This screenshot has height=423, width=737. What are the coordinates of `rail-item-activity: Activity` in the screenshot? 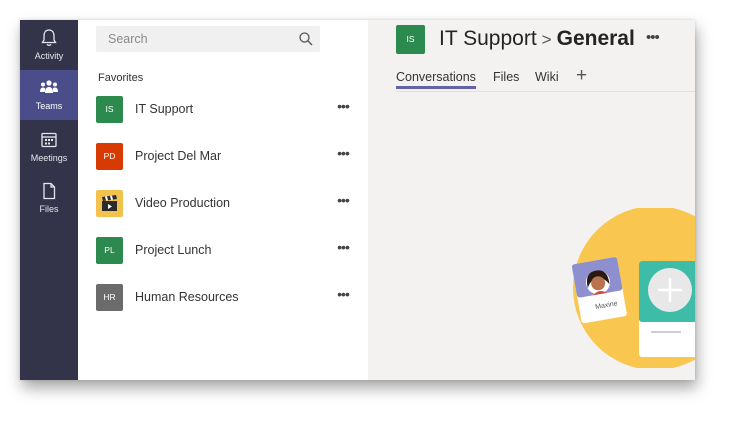 It's located at (49, 45).